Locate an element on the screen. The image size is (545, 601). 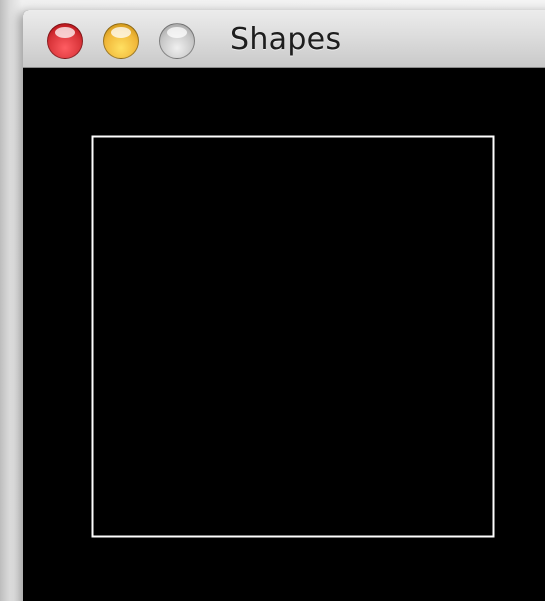
close-button is located at coordinates (65, 41).